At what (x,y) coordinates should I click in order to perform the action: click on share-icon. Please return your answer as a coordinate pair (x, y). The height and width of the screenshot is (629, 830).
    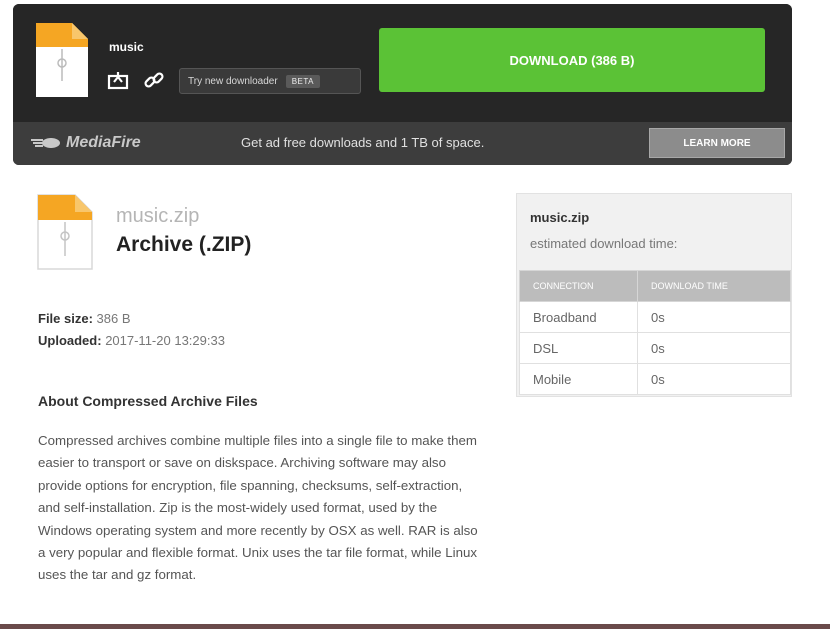
    Looking at the image, I should click on (118, 80).